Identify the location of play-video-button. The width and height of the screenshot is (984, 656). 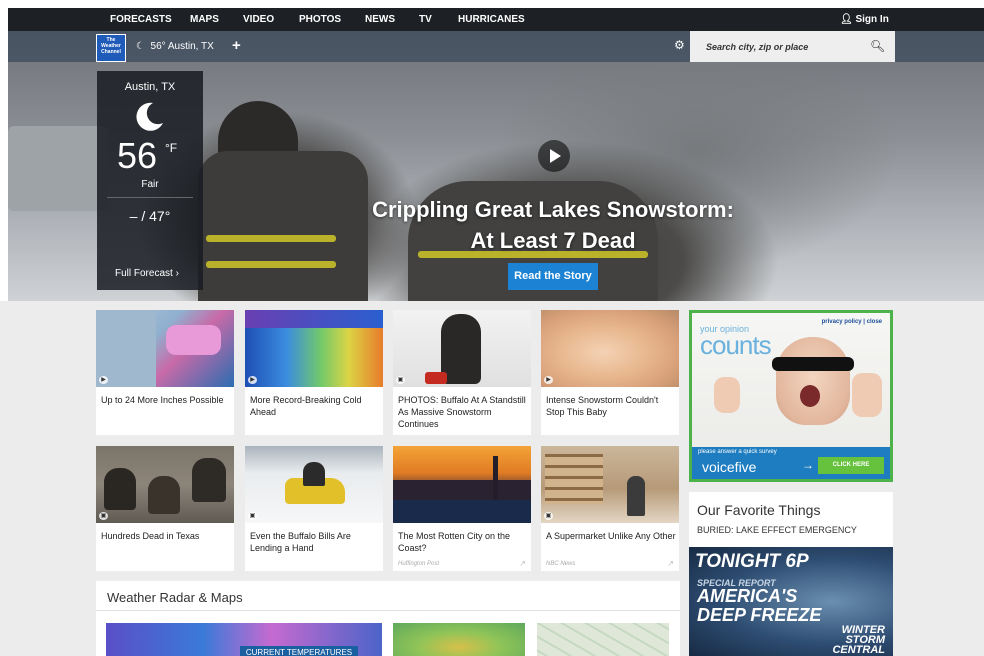
(554, 156).